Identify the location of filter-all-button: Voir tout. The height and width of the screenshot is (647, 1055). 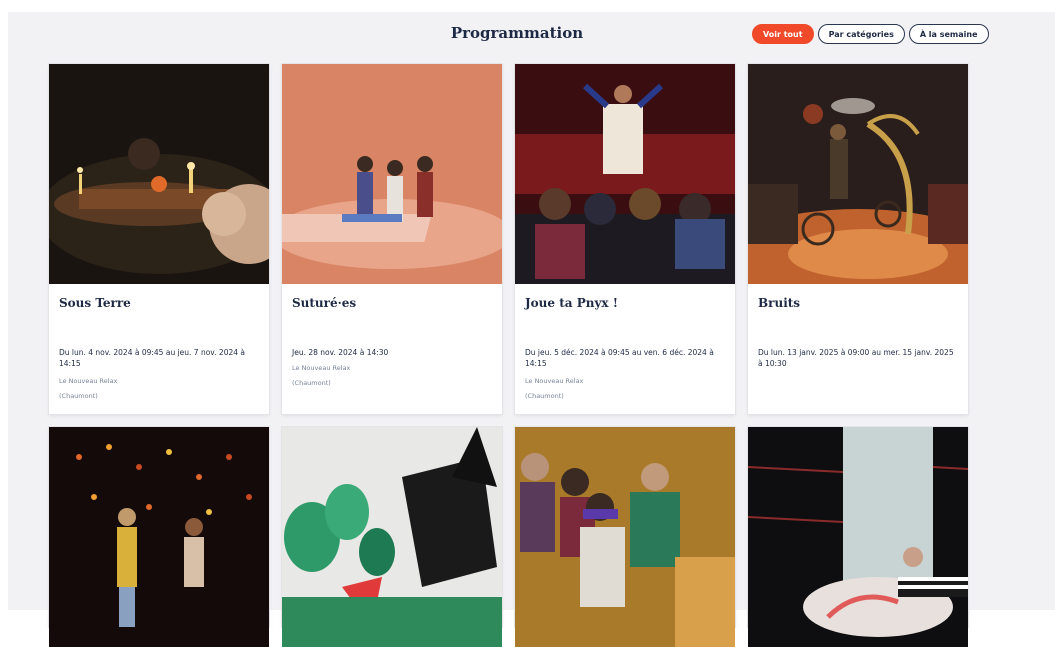
(783, 34).